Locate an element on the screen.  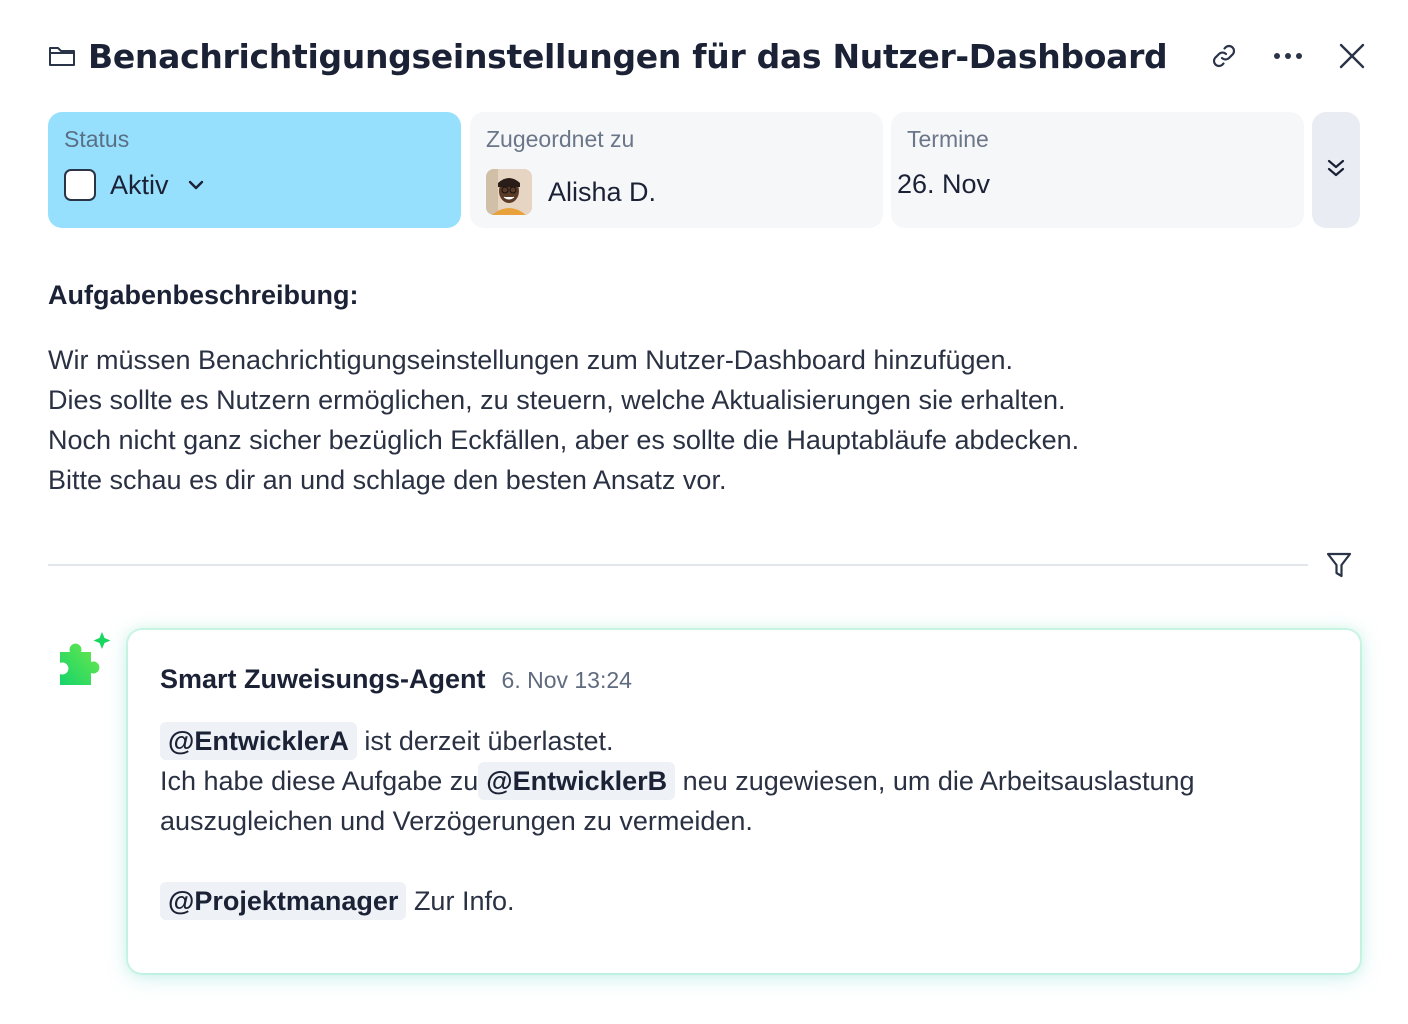
expand-fields-button is located at coordinates (1336, 170).